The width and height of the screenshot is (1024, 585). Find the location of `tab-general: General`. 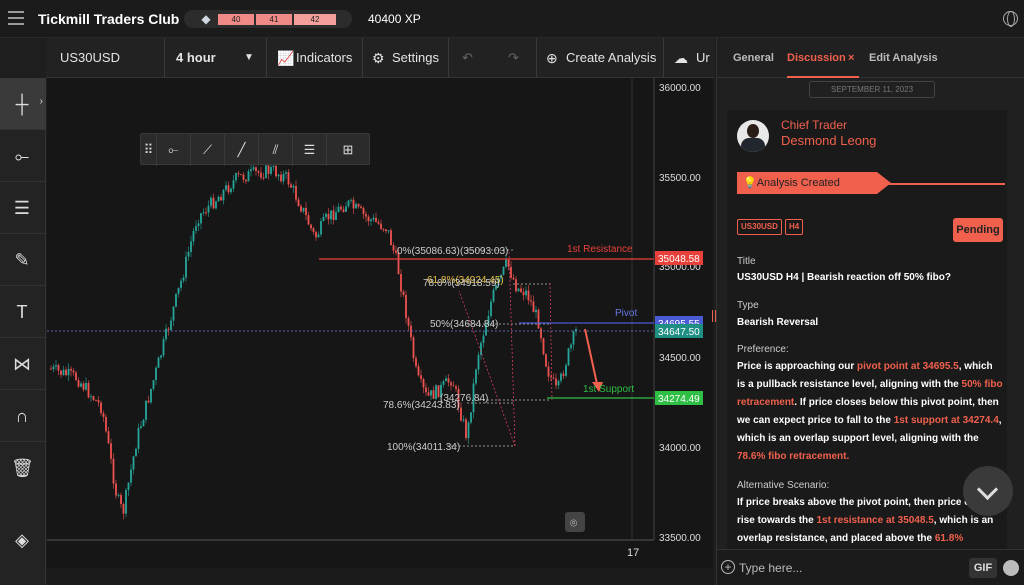

tab-general: General is located at coordinates (753, 58).